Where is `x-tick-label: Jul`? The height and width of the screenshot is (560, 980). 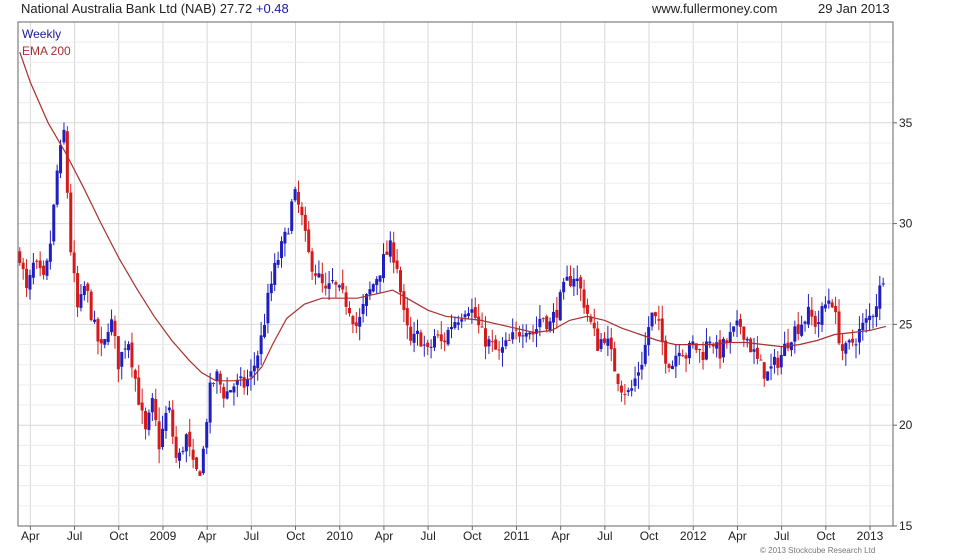 x-tick-label: Jul is located at coordinates (427, 536).